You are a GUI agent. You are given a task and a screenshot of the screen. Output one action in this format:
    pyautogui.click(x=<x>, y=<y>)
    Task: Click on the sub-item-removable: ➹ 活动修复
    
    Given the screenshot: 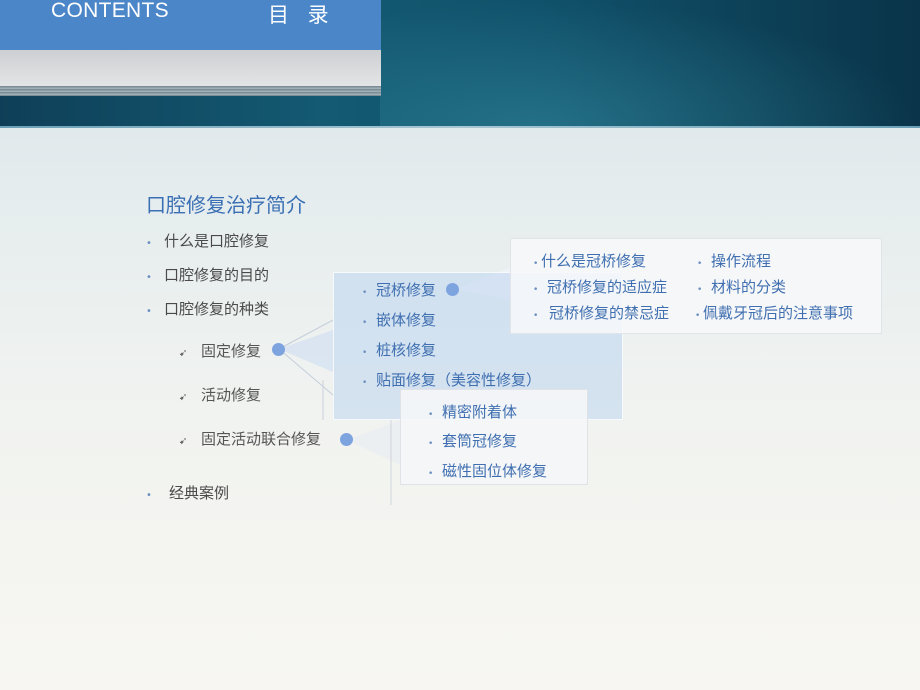 What is the action you would take?
    pyautogui.click(x=220, y=394)
    